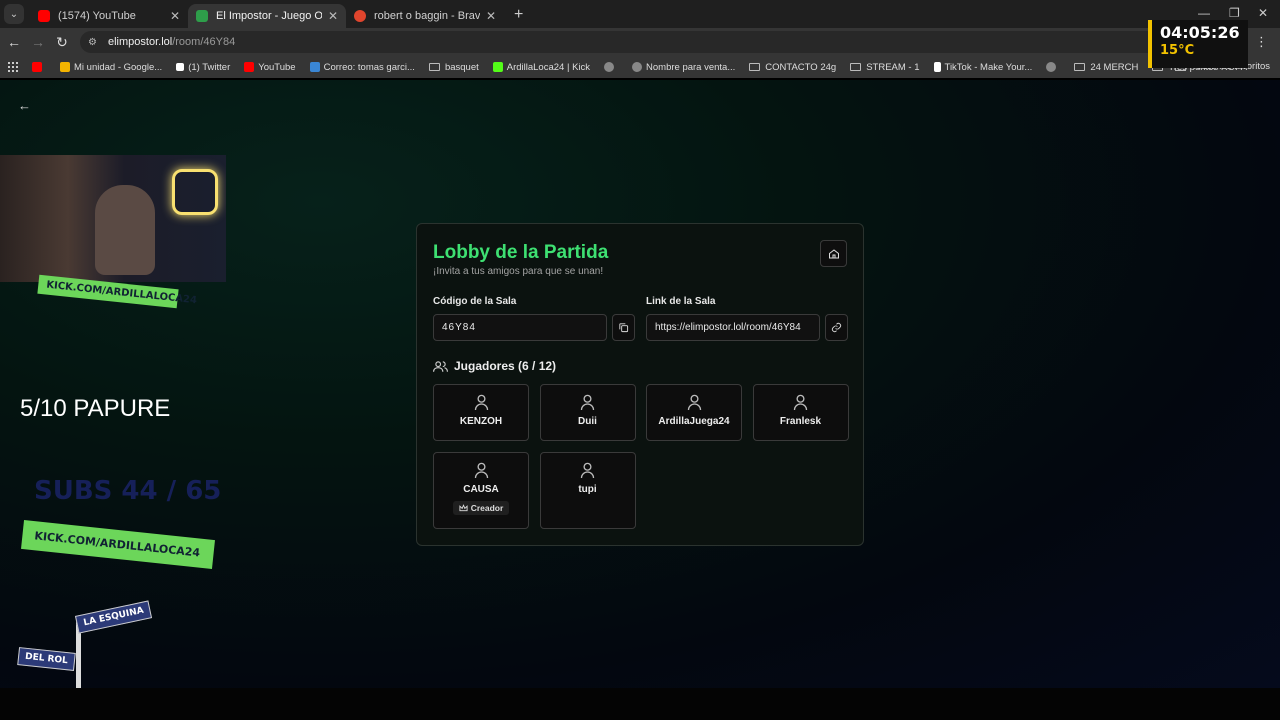 The height and width of the screenshot is (720, 1280). What do you see at coordinates (180, 67) in the screenshot?
I see `x-logo-icon` at bounding box center [180, 67].